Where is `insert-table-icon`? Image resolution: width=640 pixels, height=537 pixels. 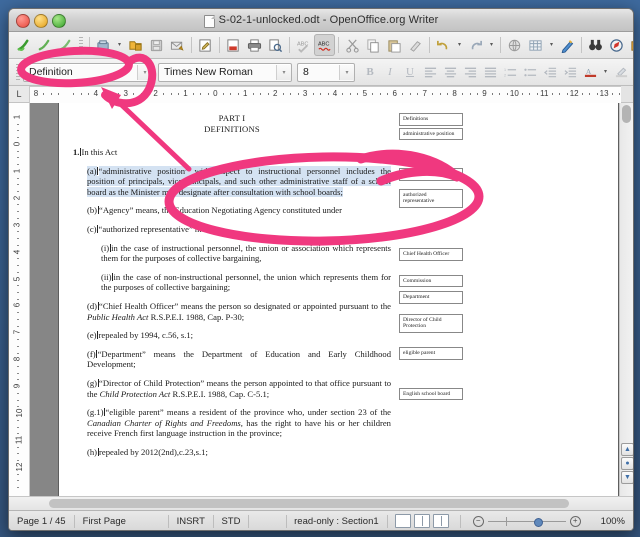
insert-table-icon is located at coordinates (535, 45).